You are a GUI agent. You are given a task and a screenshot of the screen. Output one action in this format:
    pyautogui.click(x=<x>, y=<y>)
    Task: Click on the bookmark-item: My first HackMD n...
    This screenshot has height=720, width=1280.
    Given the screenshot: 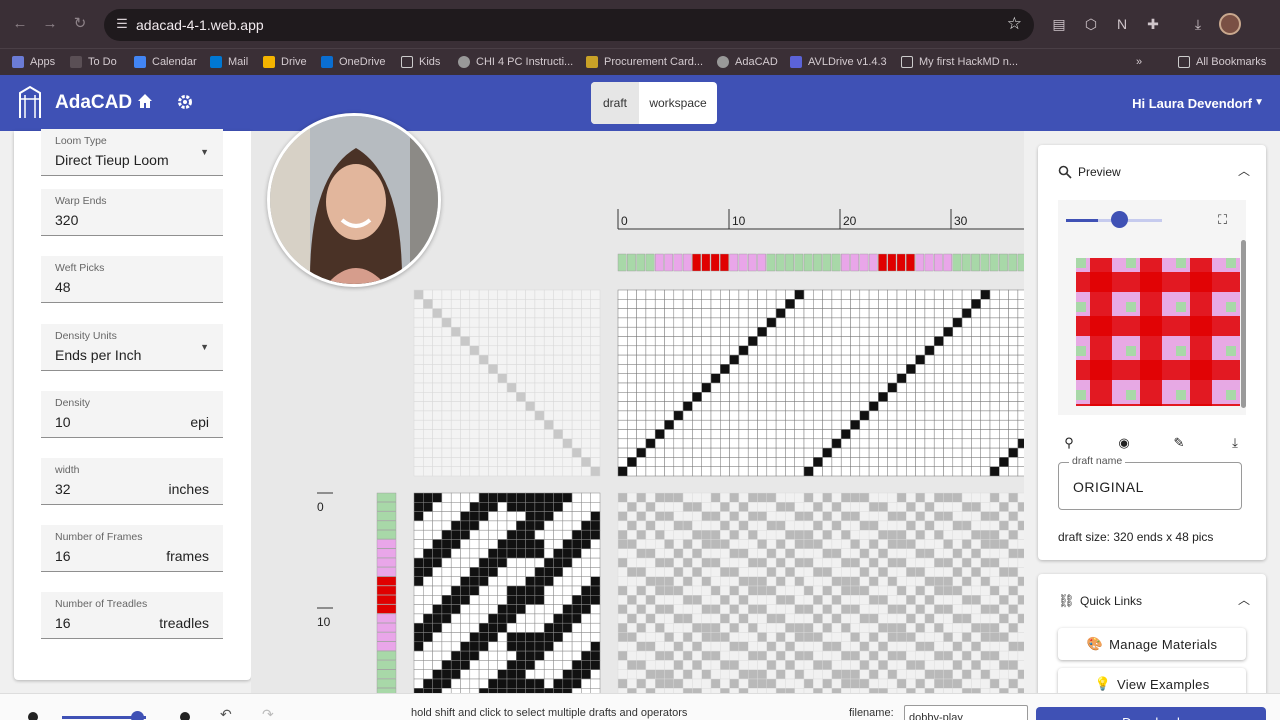 What is the action you would take?
    pyautogui.click(x=959, y=62)
    